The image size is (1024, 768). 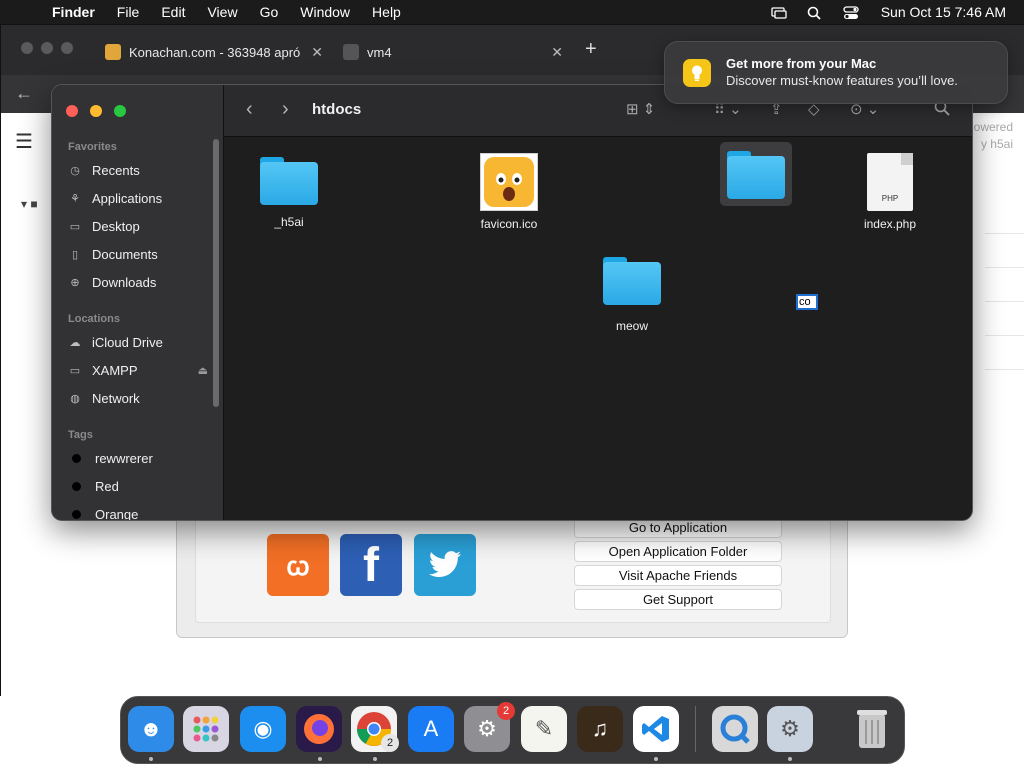 What do you see at coordinates (116, 170) in the screenshot?
I see `sidebar-item-label: Recents` at bounding box center [116, 170].